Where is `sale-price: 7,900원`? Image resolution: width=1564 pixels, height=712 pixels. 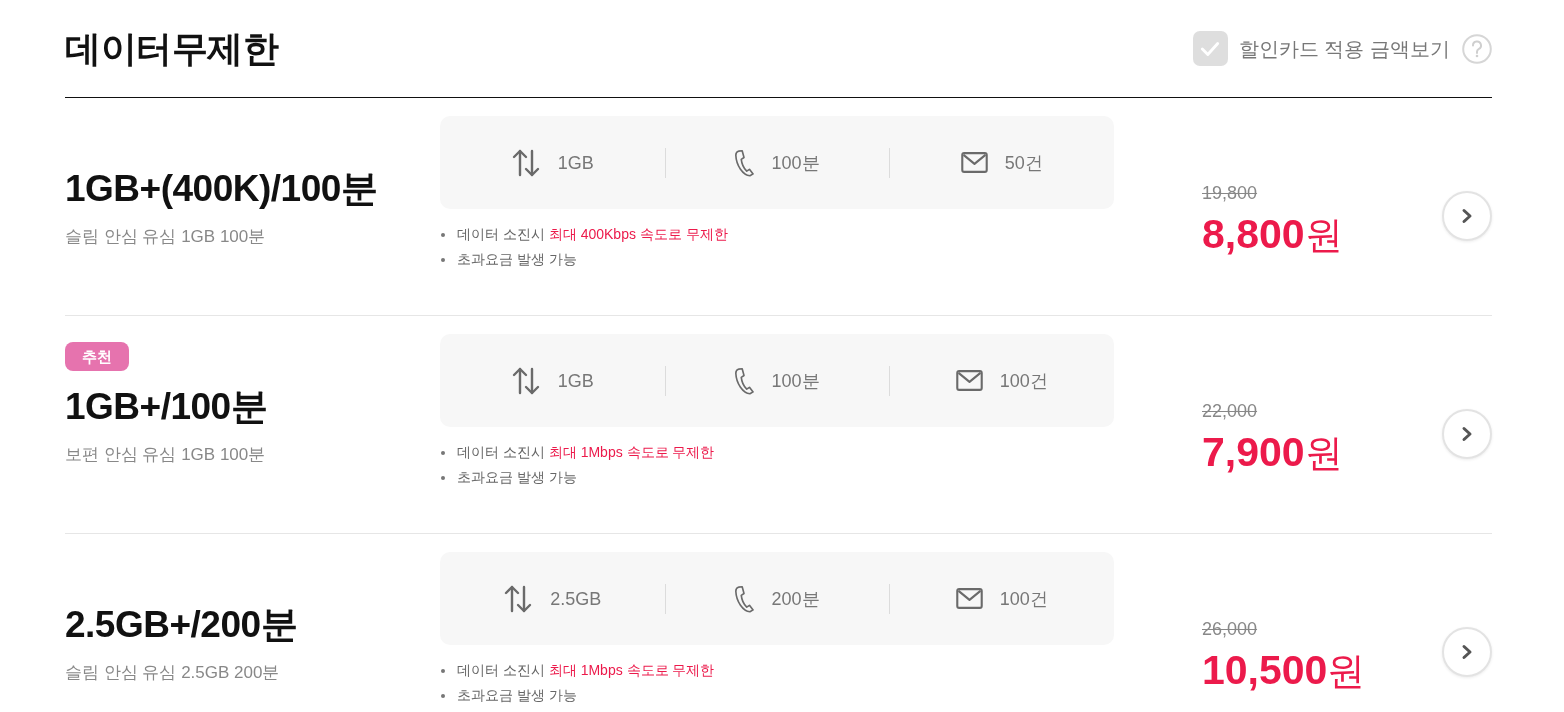
sale-price: 7,900원 is located at coordinates (1273, 452).